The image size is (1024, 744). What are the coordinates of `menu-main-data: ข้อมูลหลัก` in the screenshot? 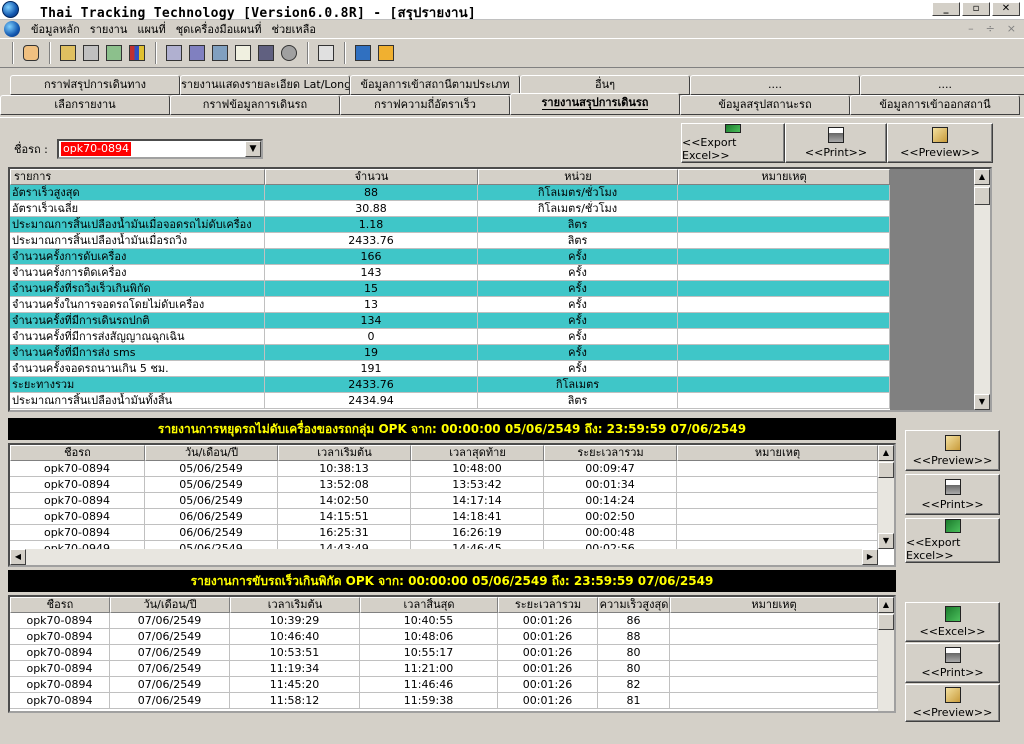 It's located at (55, 29).